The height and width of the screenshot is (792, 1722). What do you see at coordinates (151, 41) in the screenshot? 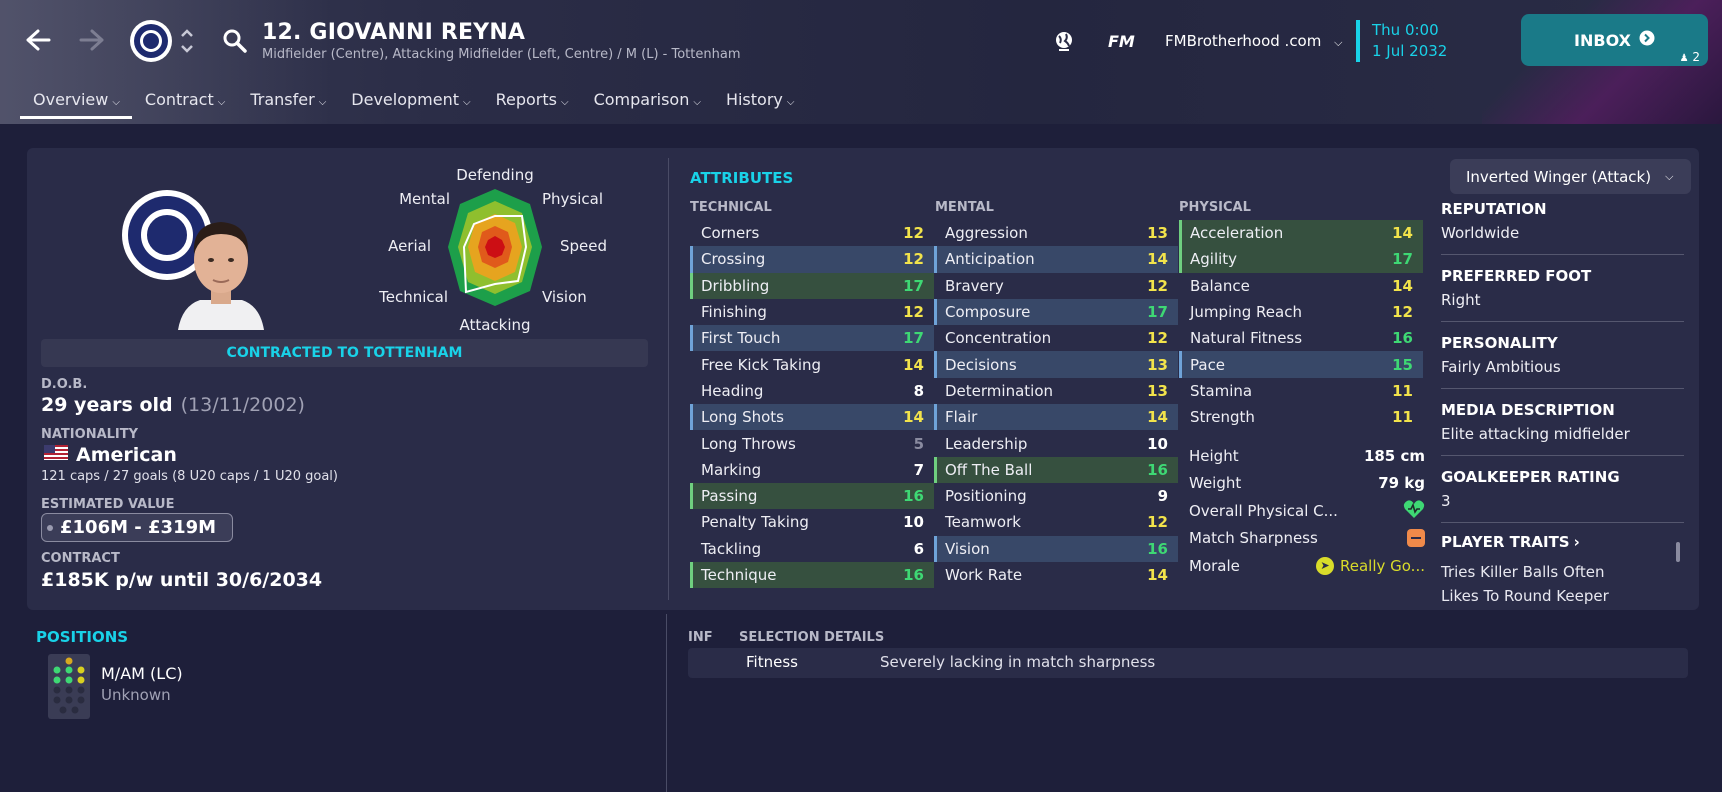
I see `club-badge-icon` at bounding box center [151, 41].